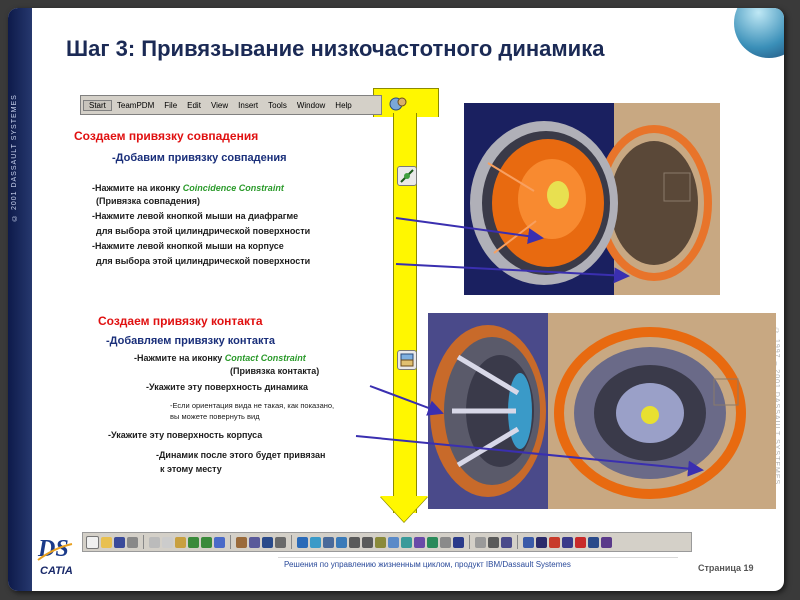 This screenshot has height=600, width=800. What do you see at coordinates (341, 542) in the screenshot?
I see `rotate-icon` at bounding box center [341, 542].